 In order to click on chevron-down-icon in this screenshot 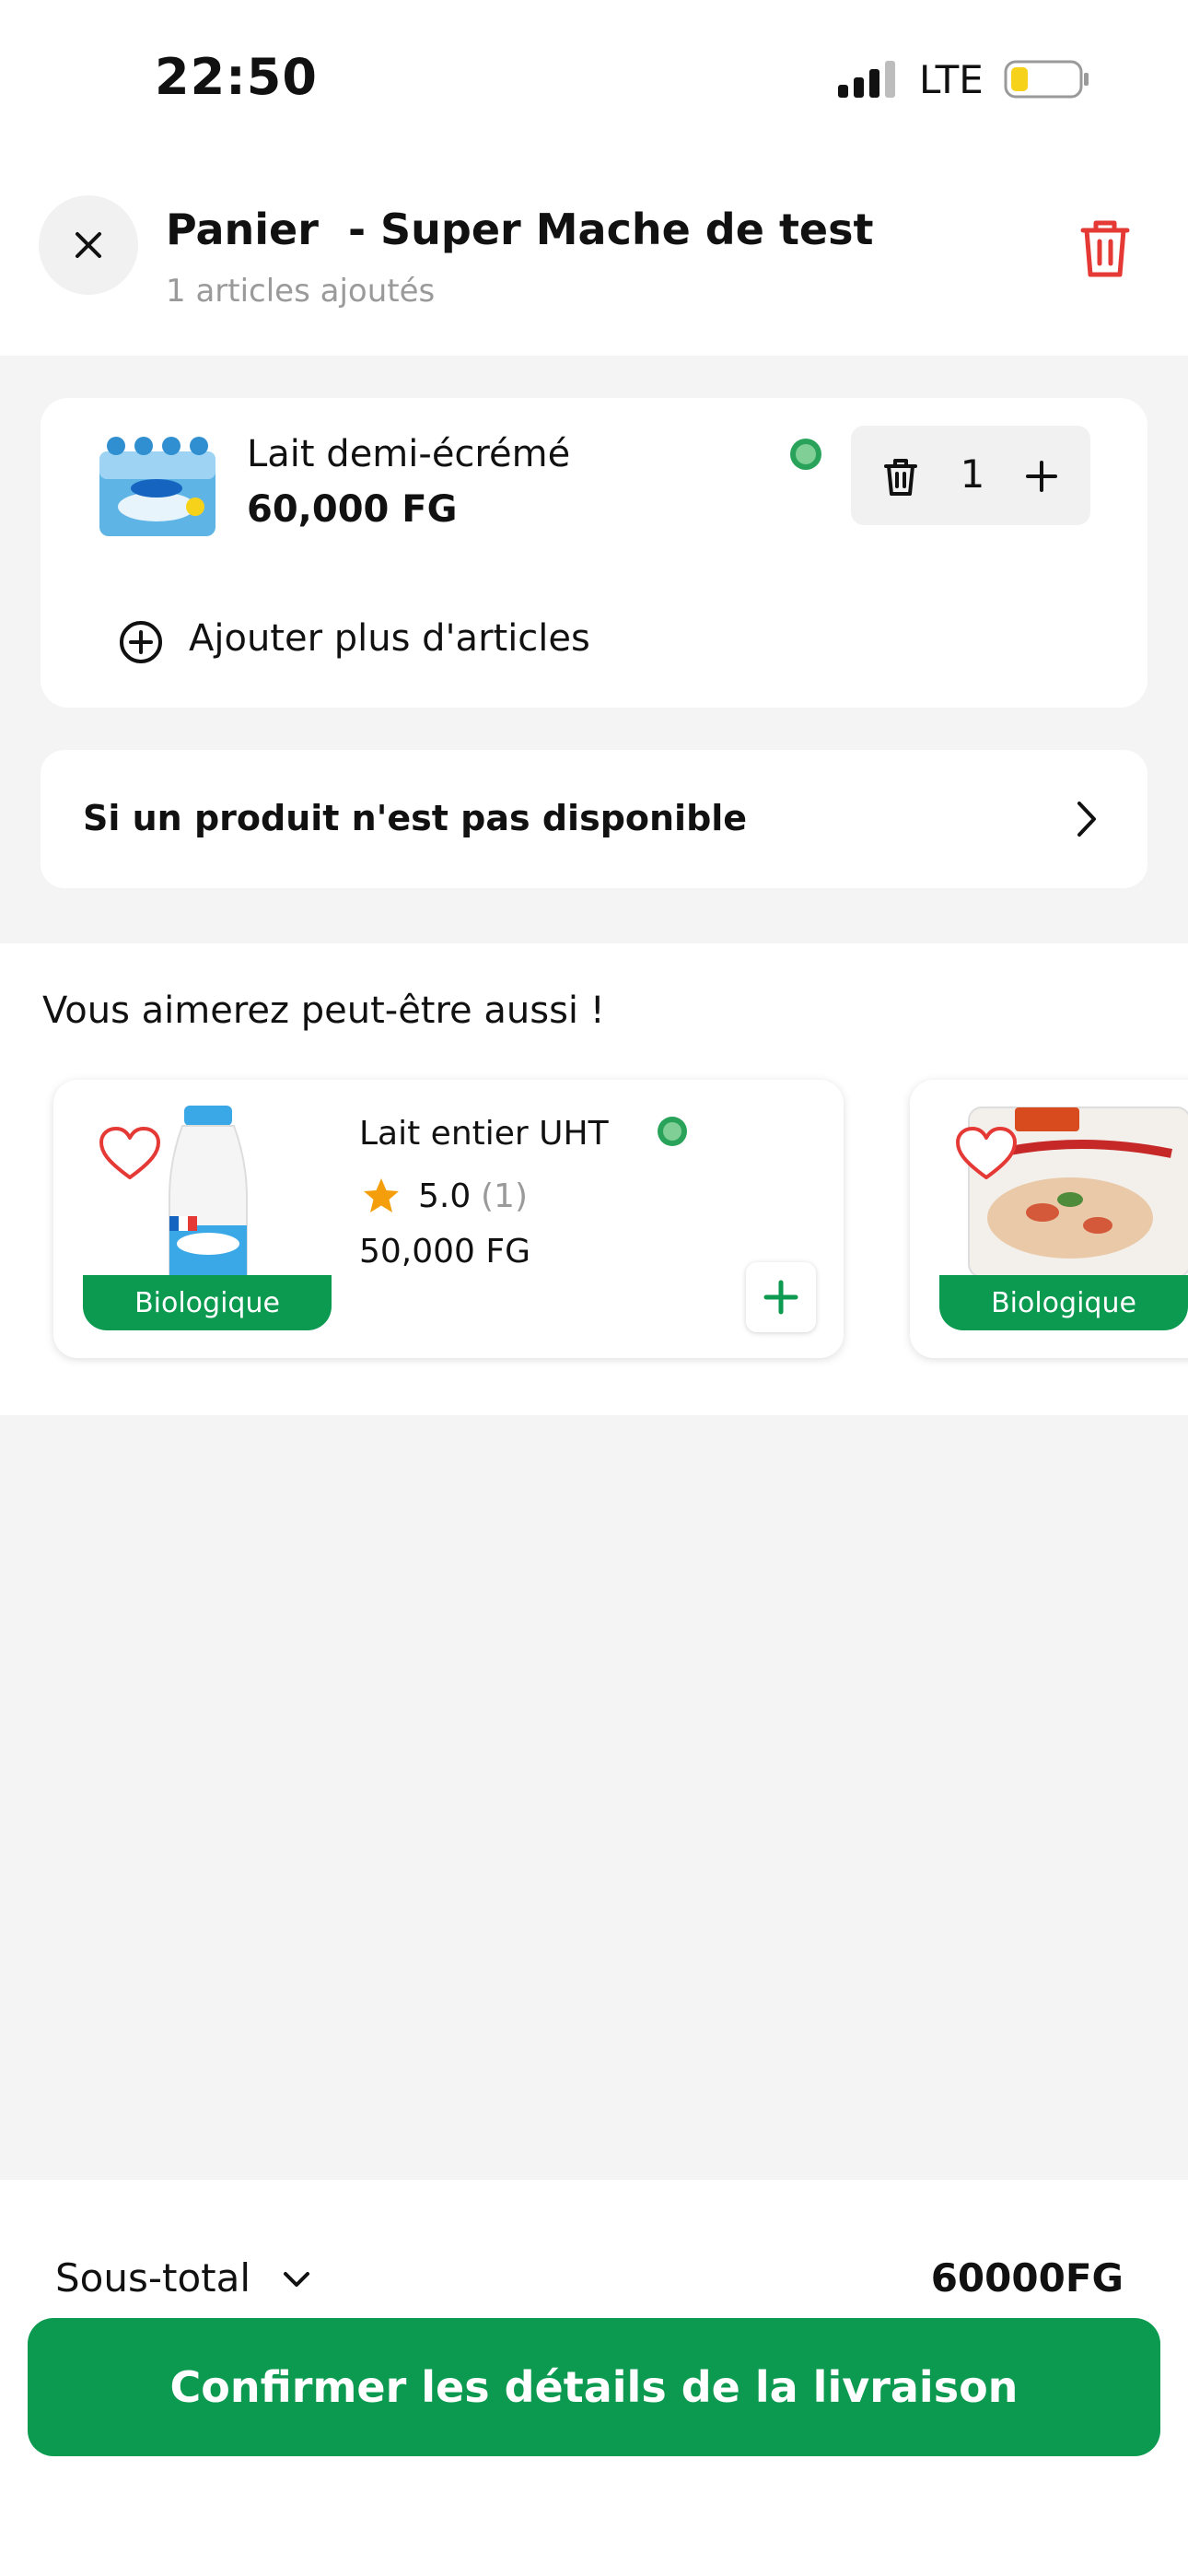, I will do `click(296, 2279)`.